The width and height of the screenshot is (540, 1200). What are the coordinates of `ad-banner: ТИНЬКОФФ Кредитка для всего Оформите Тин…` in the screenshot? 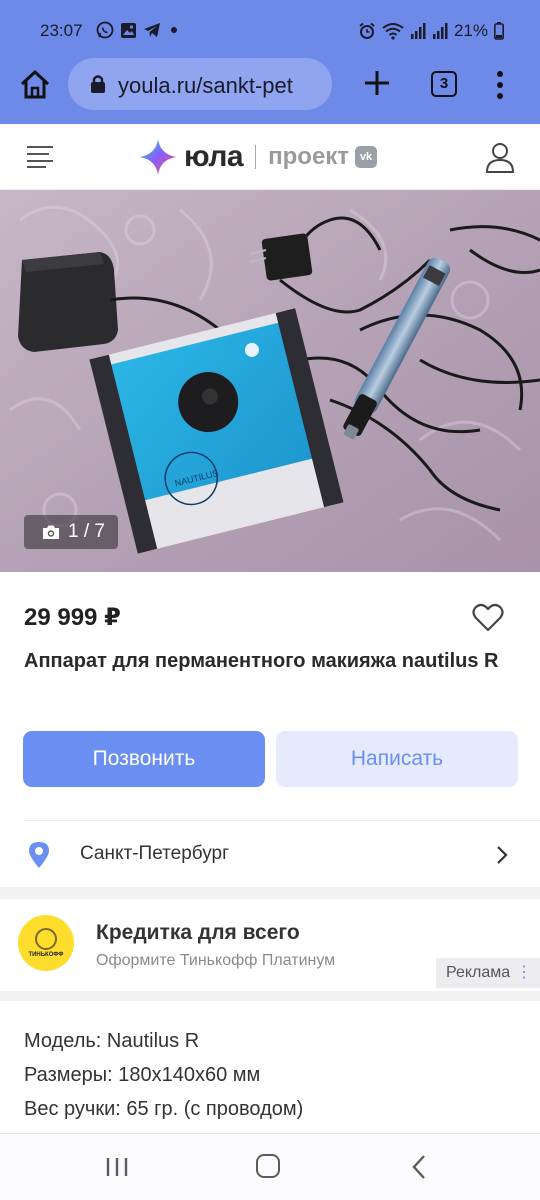 It's located at (270, 945).